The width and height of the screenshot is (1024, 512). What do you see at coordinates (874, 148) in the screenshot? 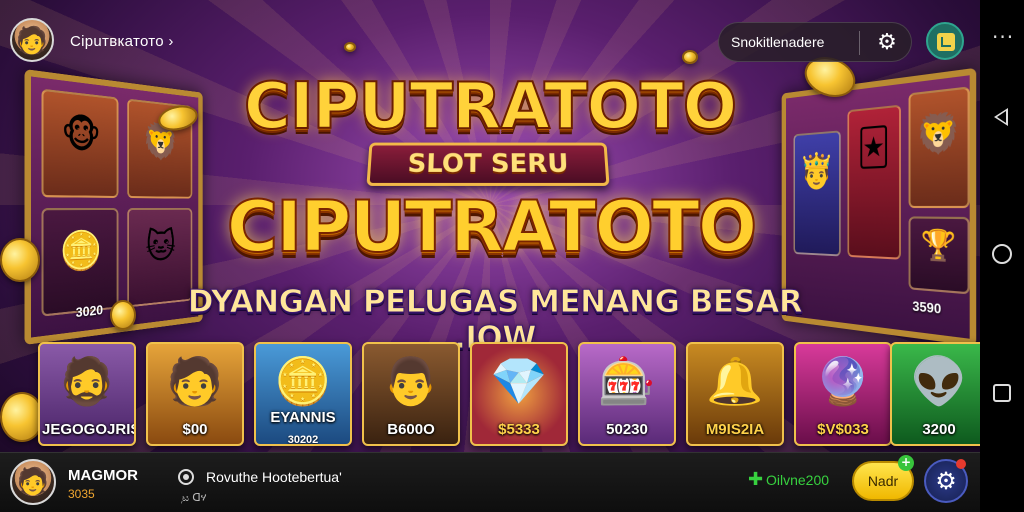
I see `card-icon: 🃏` at bounding box center [874, 148].